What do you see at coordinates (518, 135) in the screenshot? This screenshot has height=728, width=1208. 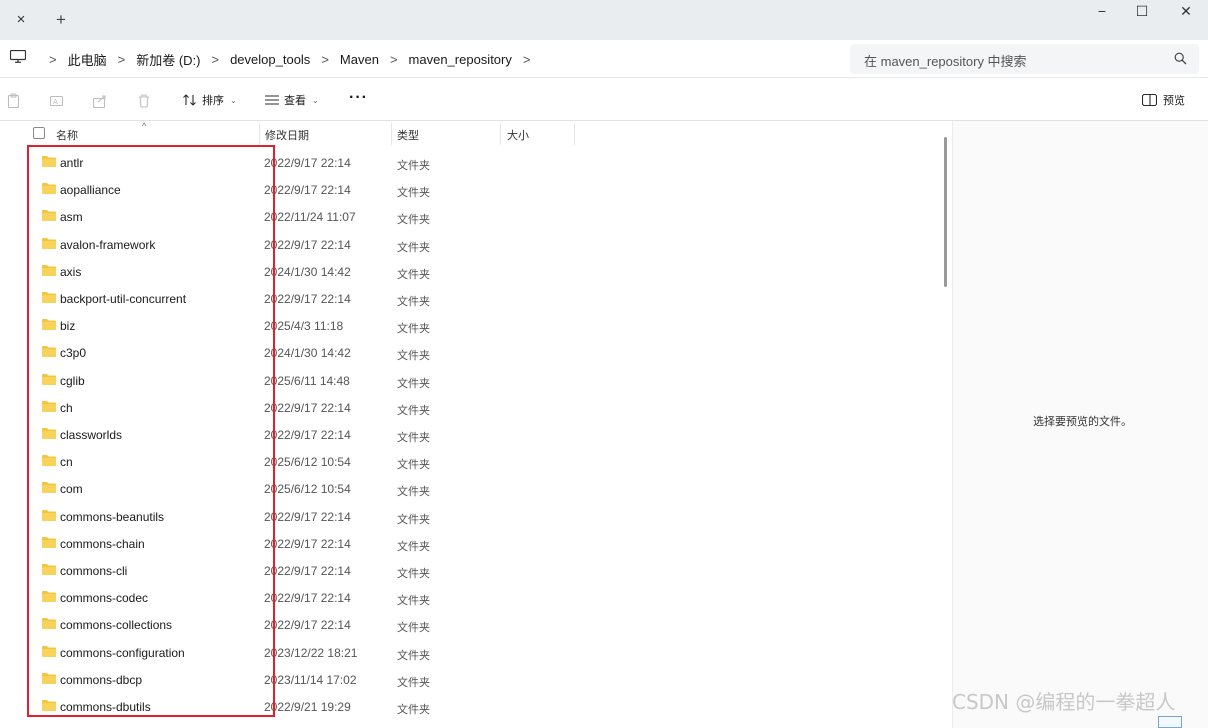 I see `column-header-size: 大小` at bounding box center [518, 135].